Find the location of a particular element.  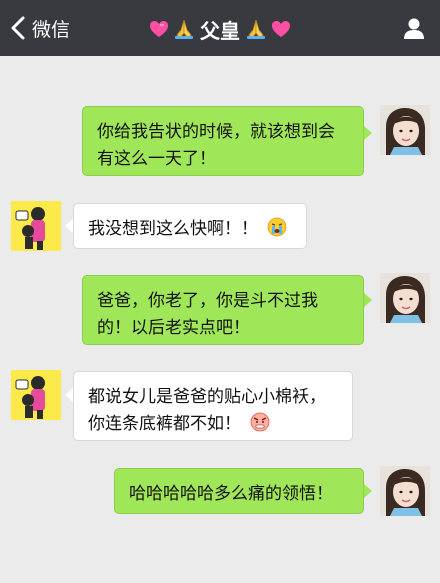

chat-title: 父皇 is located at coordinates (220, 29).